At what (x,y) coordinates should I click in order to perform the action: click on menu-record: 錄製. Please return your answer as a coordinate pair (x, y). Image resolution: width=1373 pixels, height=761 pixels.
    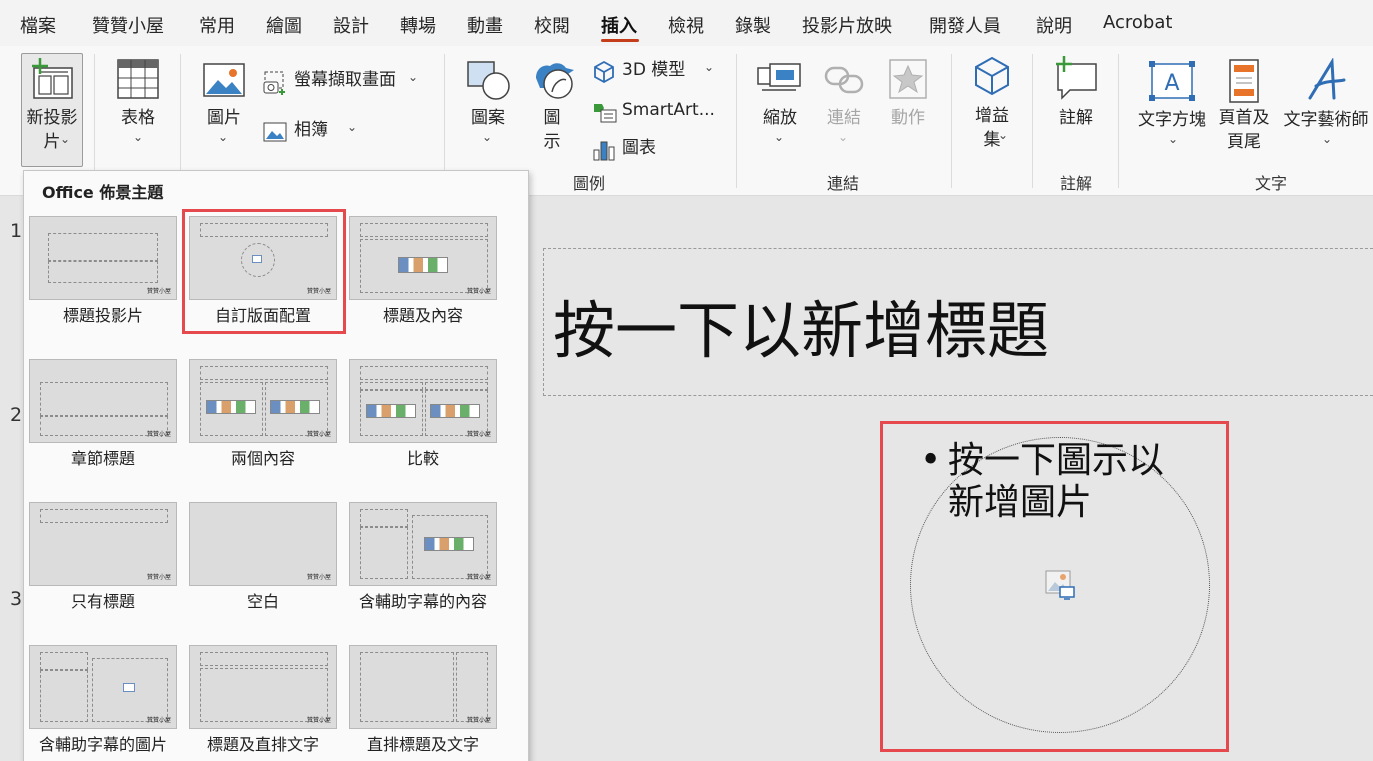
    Looking at the image, I should click on (753, 25).